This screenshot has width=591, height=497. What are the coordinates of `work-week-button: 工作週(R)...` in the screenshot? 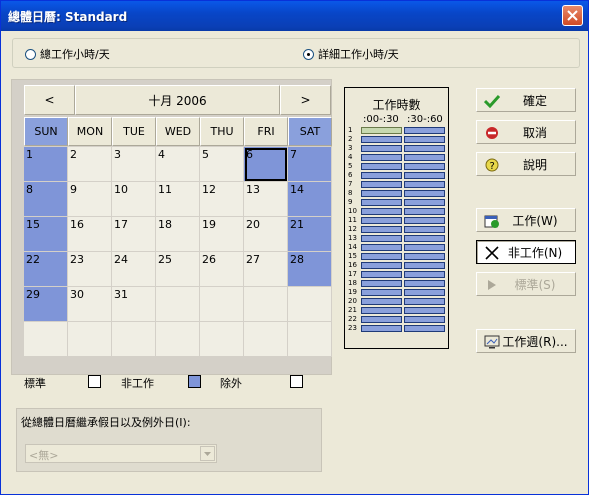 It's located at (526, 341).